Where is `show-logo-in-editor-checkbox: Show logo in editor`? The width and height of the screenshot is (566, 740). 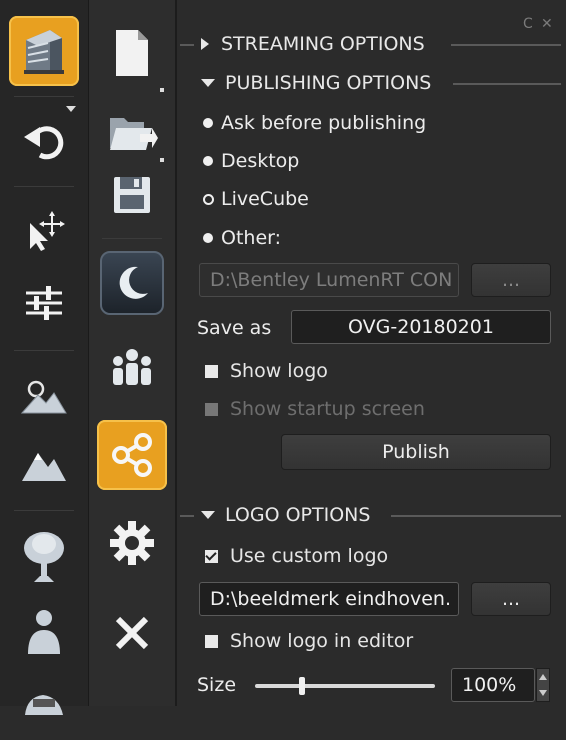 show-logo-in-editor-checkbox: Show logo in editor is located at coordinates (309, 641).